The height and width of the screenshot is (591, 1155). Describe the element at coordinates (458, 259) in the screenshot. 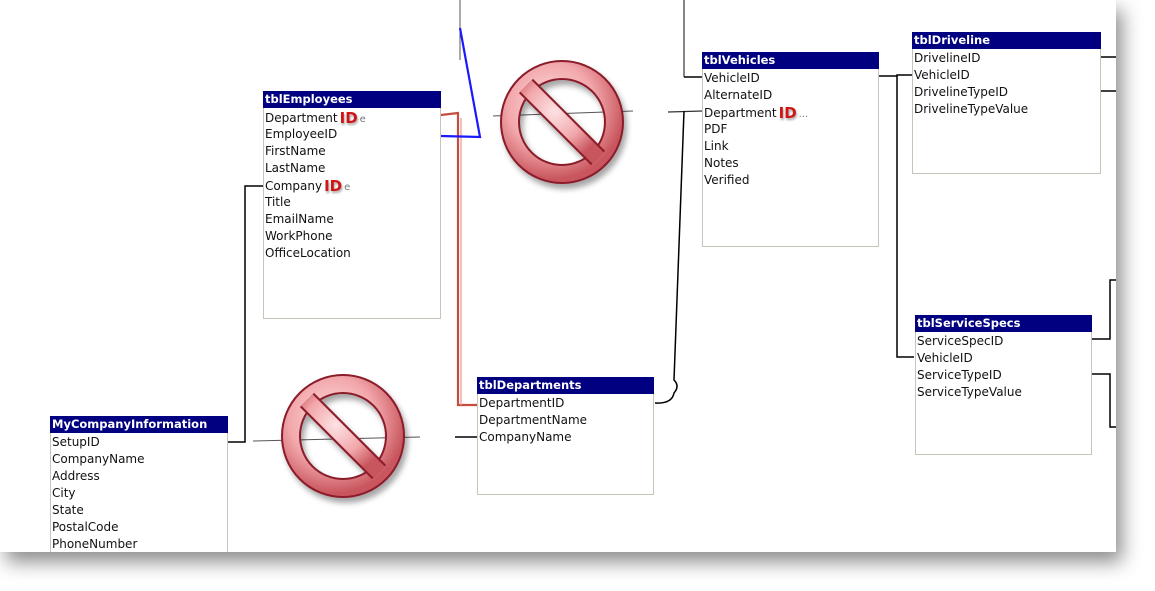

I see `relationship-line-red` at that location.